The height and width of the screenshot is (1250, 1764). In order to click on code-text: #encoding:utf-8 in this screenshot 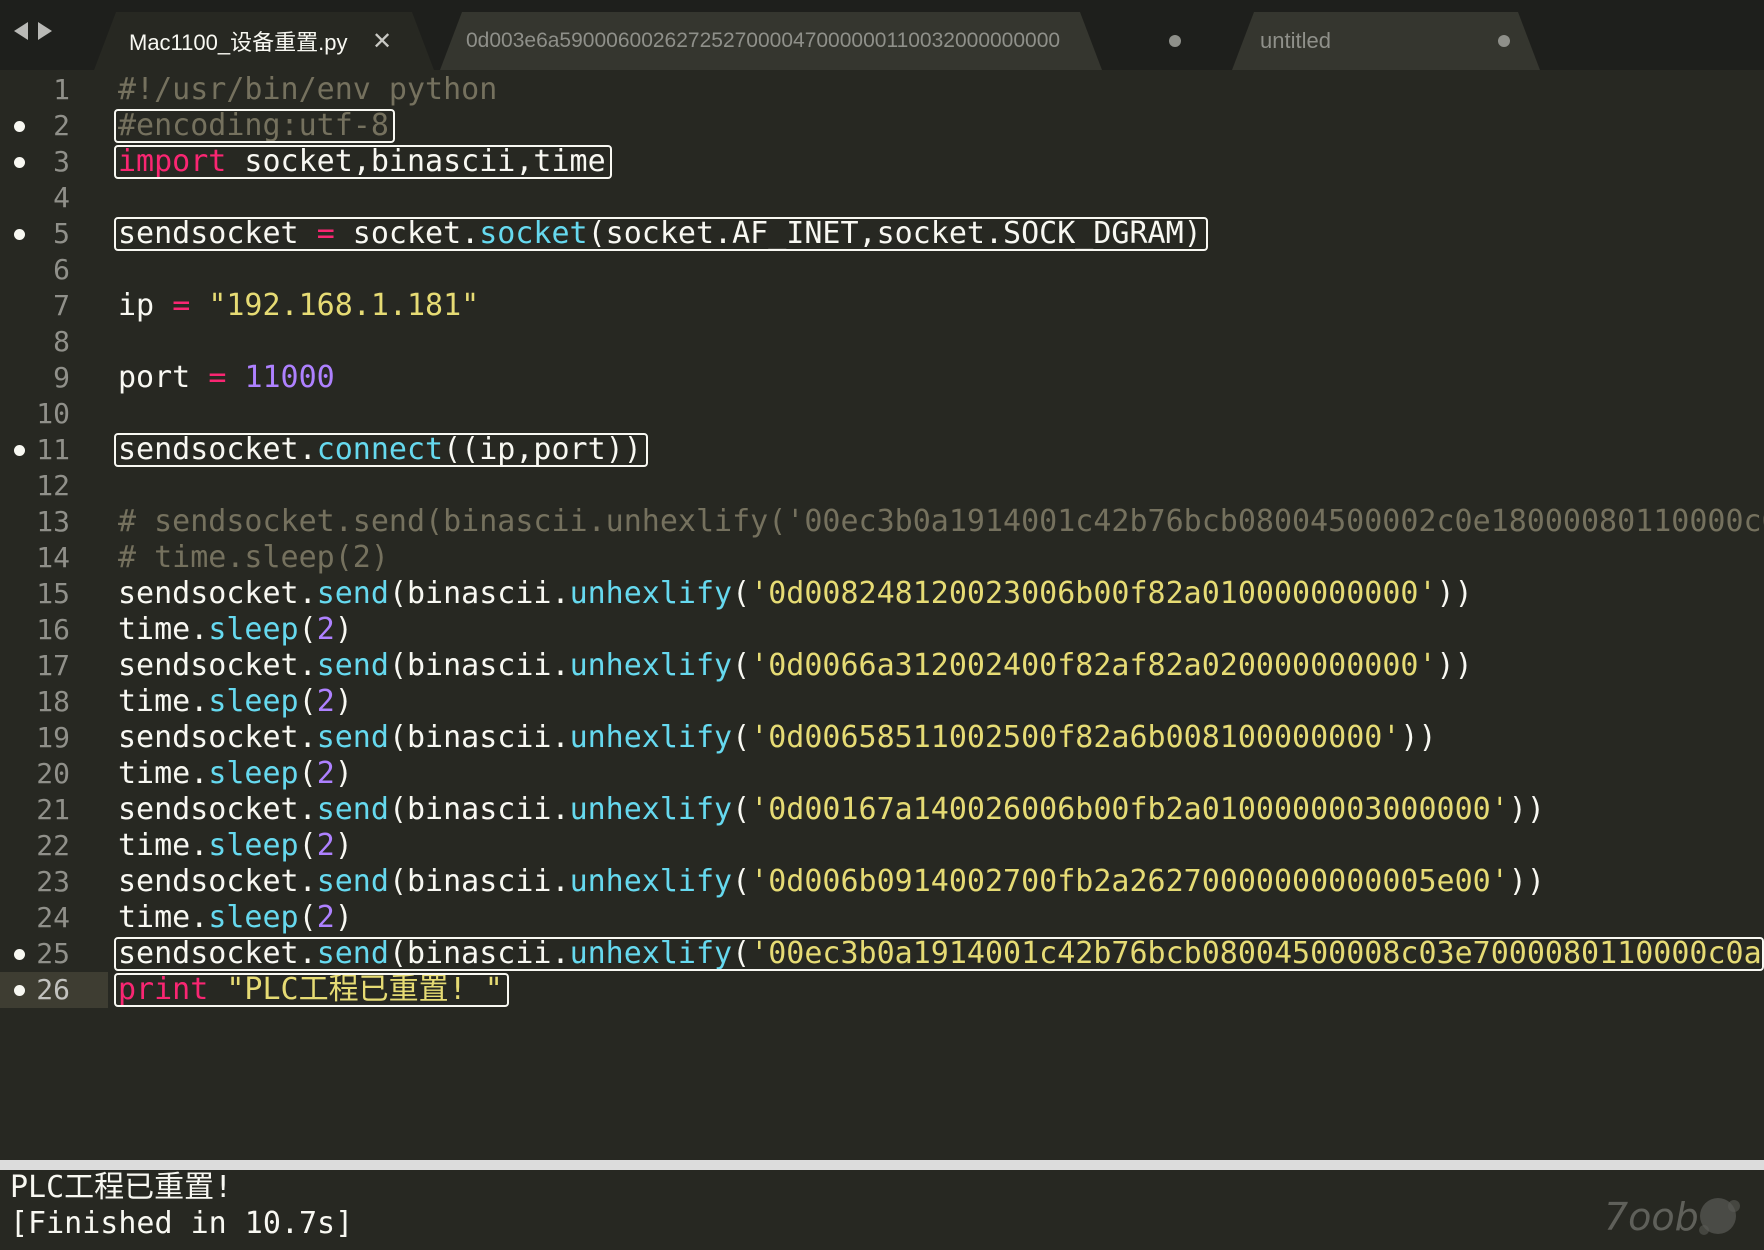, I will do `click(253, 126)`.